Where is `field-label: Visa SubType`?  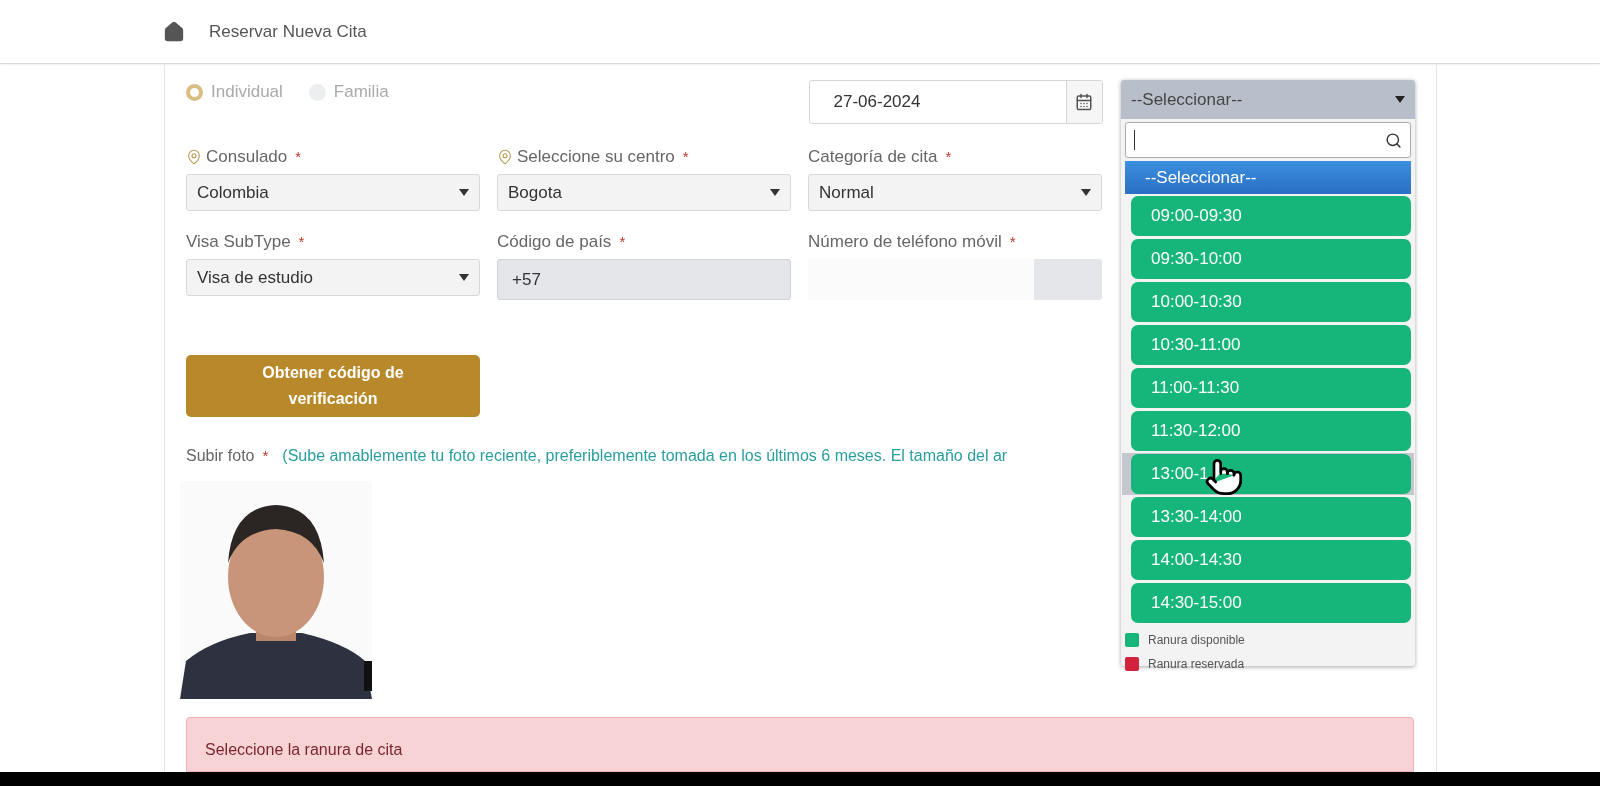 field-label: Visa SubType is located at coordinates (238, 242).